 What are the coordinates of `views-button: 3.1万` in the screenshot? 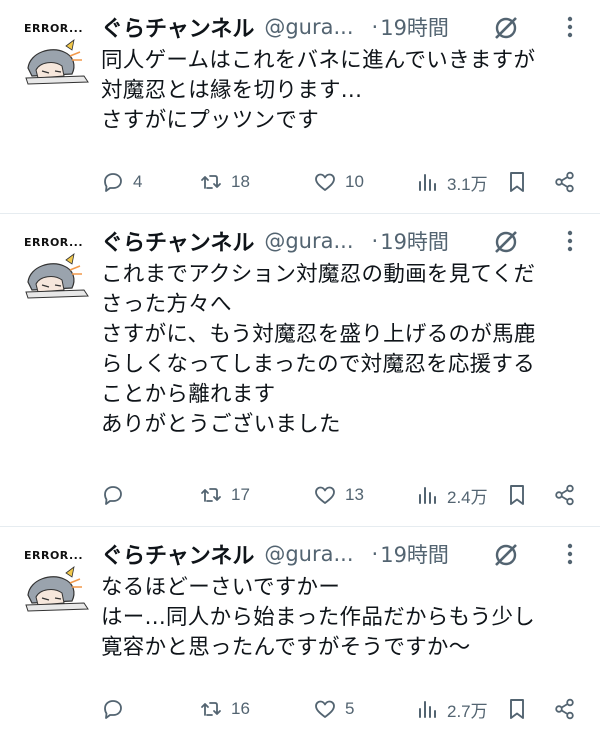 It's located at (451, 182).